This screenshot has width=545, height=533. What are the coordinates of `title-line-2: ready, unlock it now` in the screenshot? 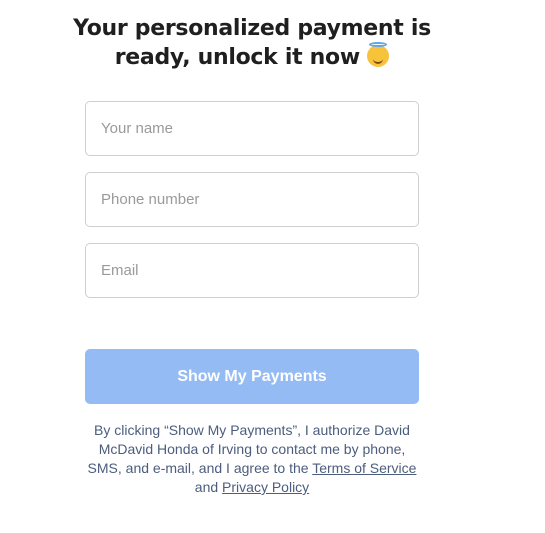 It's located at (237, 57).